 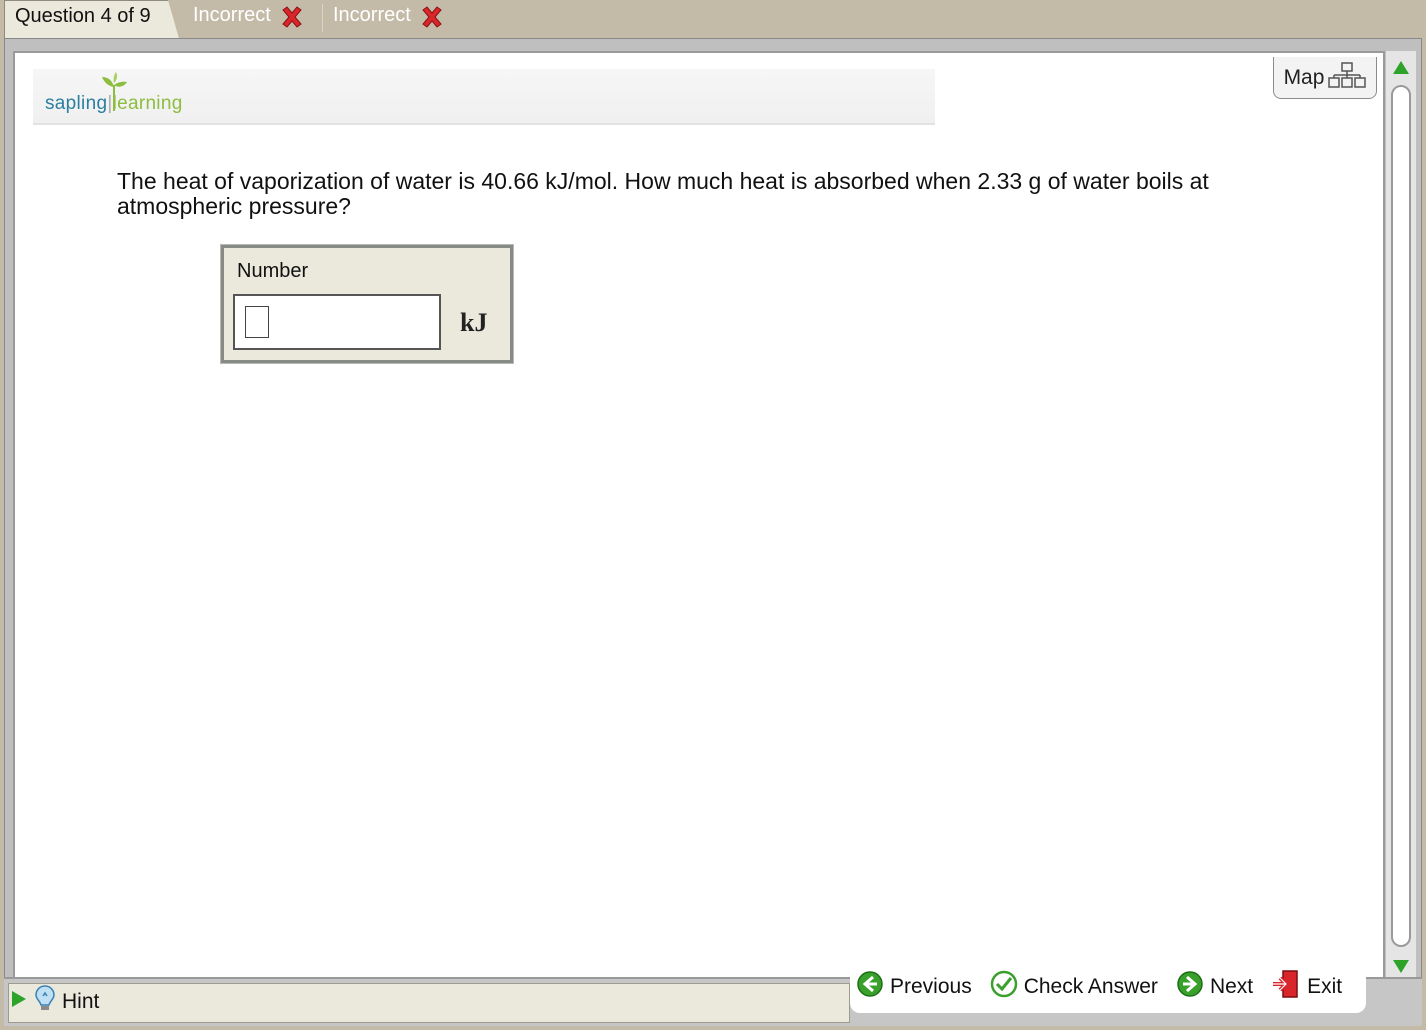 I want to click on tab-separator, so click(x=322, y=18).